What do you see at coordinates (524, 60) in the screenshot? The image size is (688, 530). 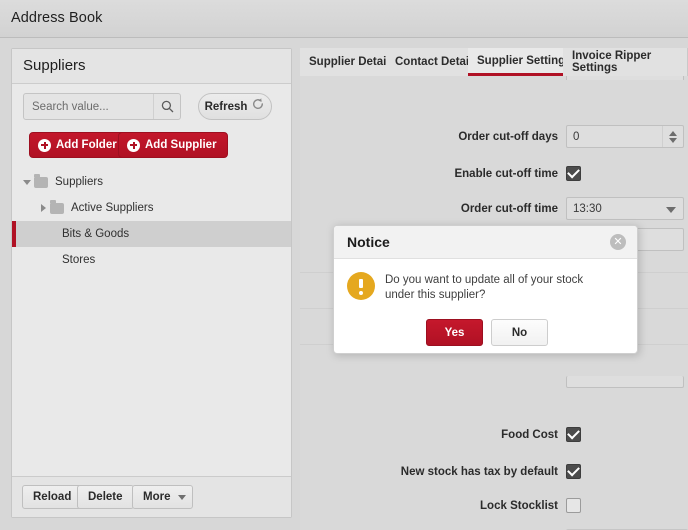 I see `tab-label: Supplier Settings` at bounding box center [524, 60].